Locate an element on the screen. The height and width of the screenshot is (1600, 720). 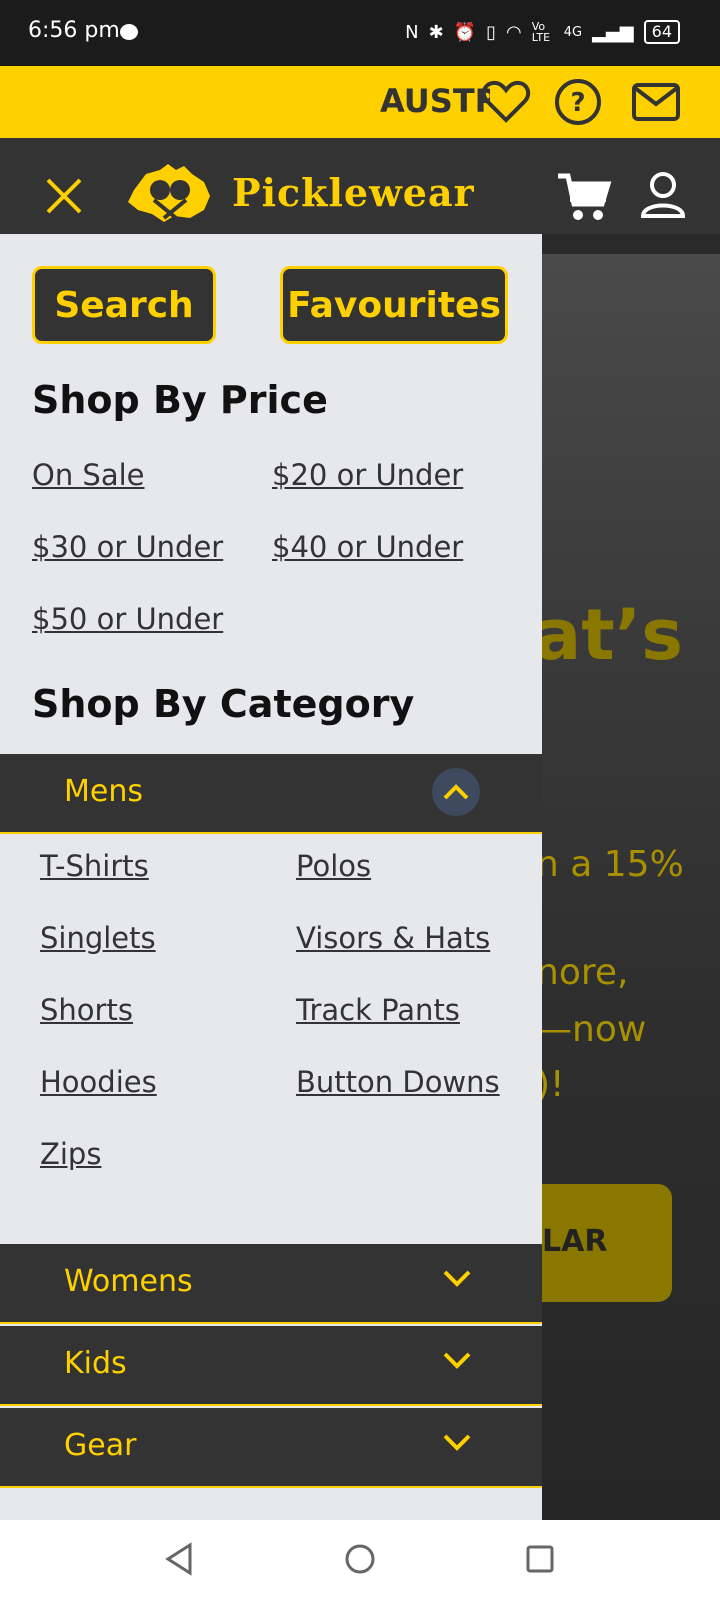
volte-label: Vo LTE is located at coordinates (541, 32).